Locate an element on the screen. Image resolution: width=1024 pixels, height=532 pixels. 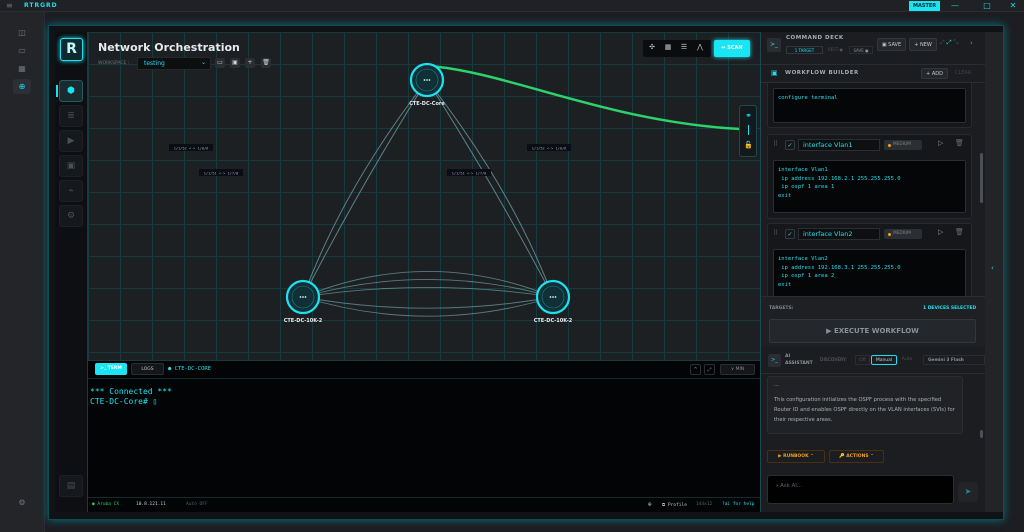
discovery-manual: Manual is located at coordinates (884, 360).